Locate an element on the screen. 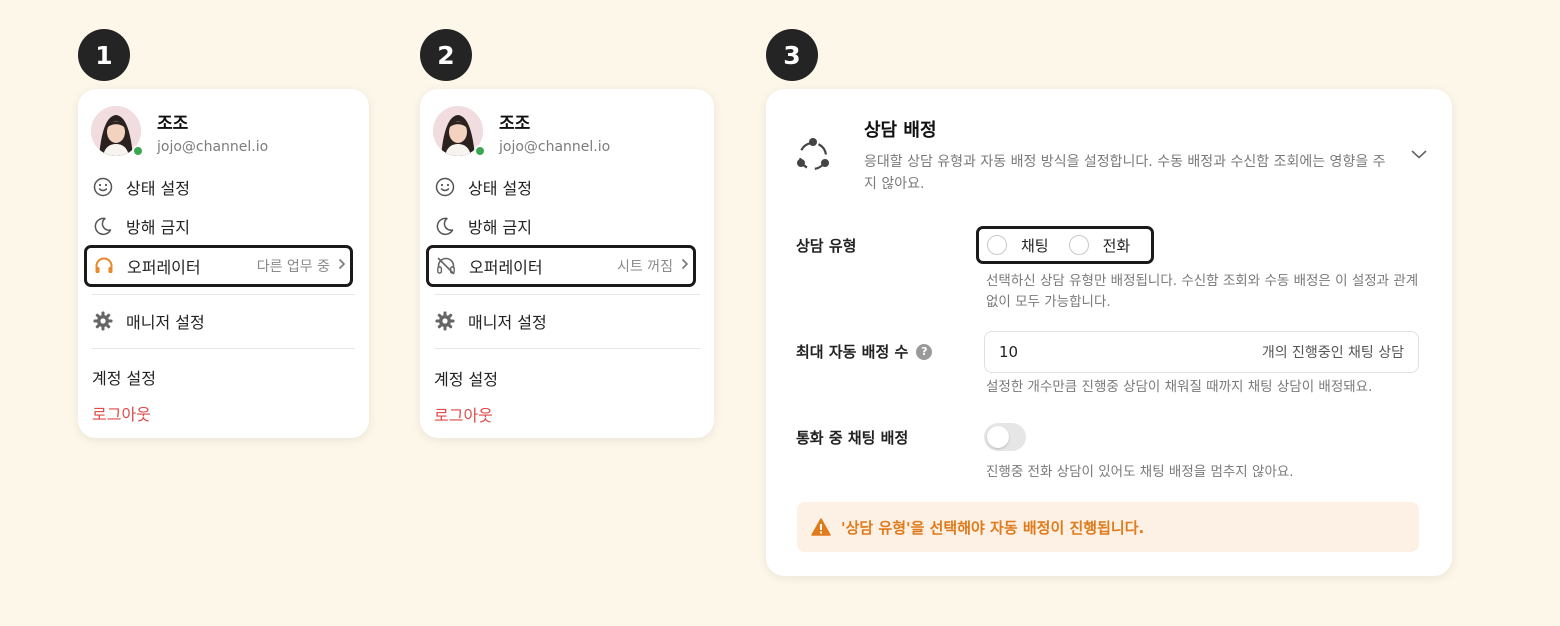 The width and height of the screenshot is (1560, 626). headset-icon is located at coordinates (104, 266).